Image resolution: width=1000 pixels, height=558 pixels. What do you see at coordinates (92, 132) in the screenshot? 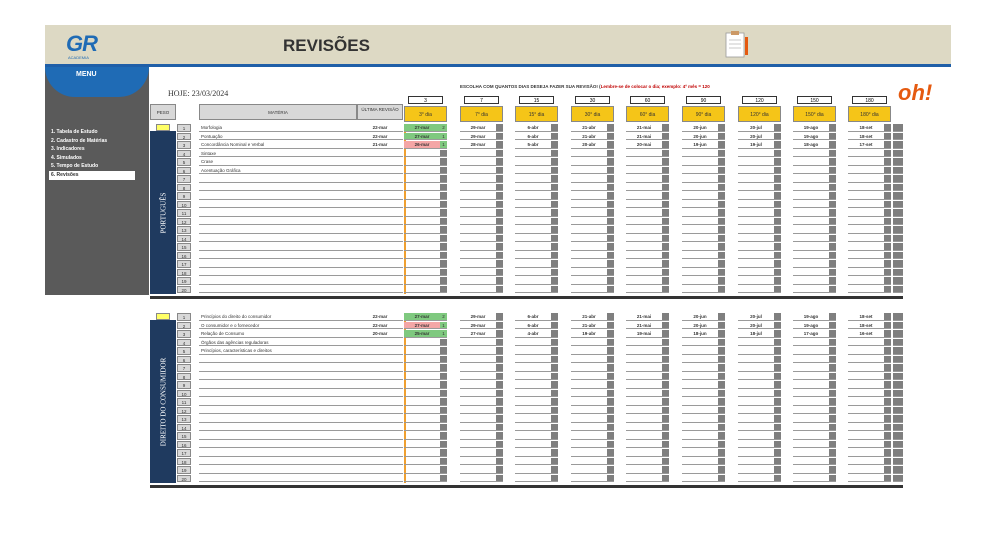
I see `sidebar-item: 1. Tabela de Estudo` at bounding box center [92, 132].